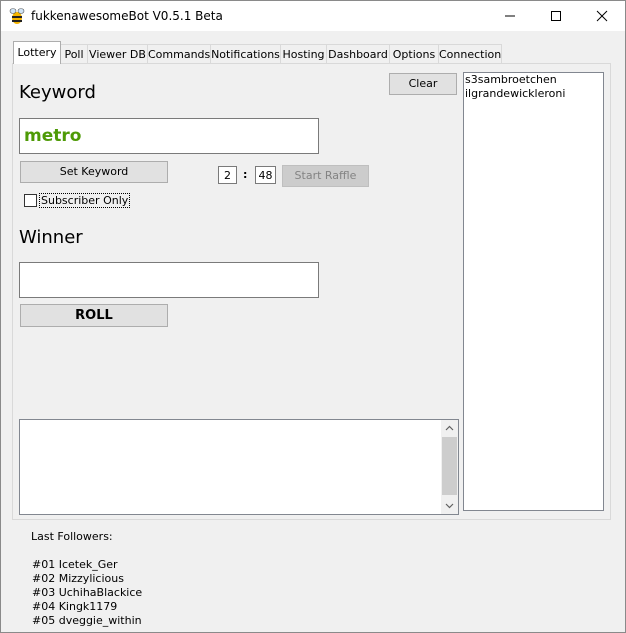  What do you see at coordinates (94, 172) in the screenshot?
I see `set-keyword-button: Set Keyword` at bounding box center [94, 172].